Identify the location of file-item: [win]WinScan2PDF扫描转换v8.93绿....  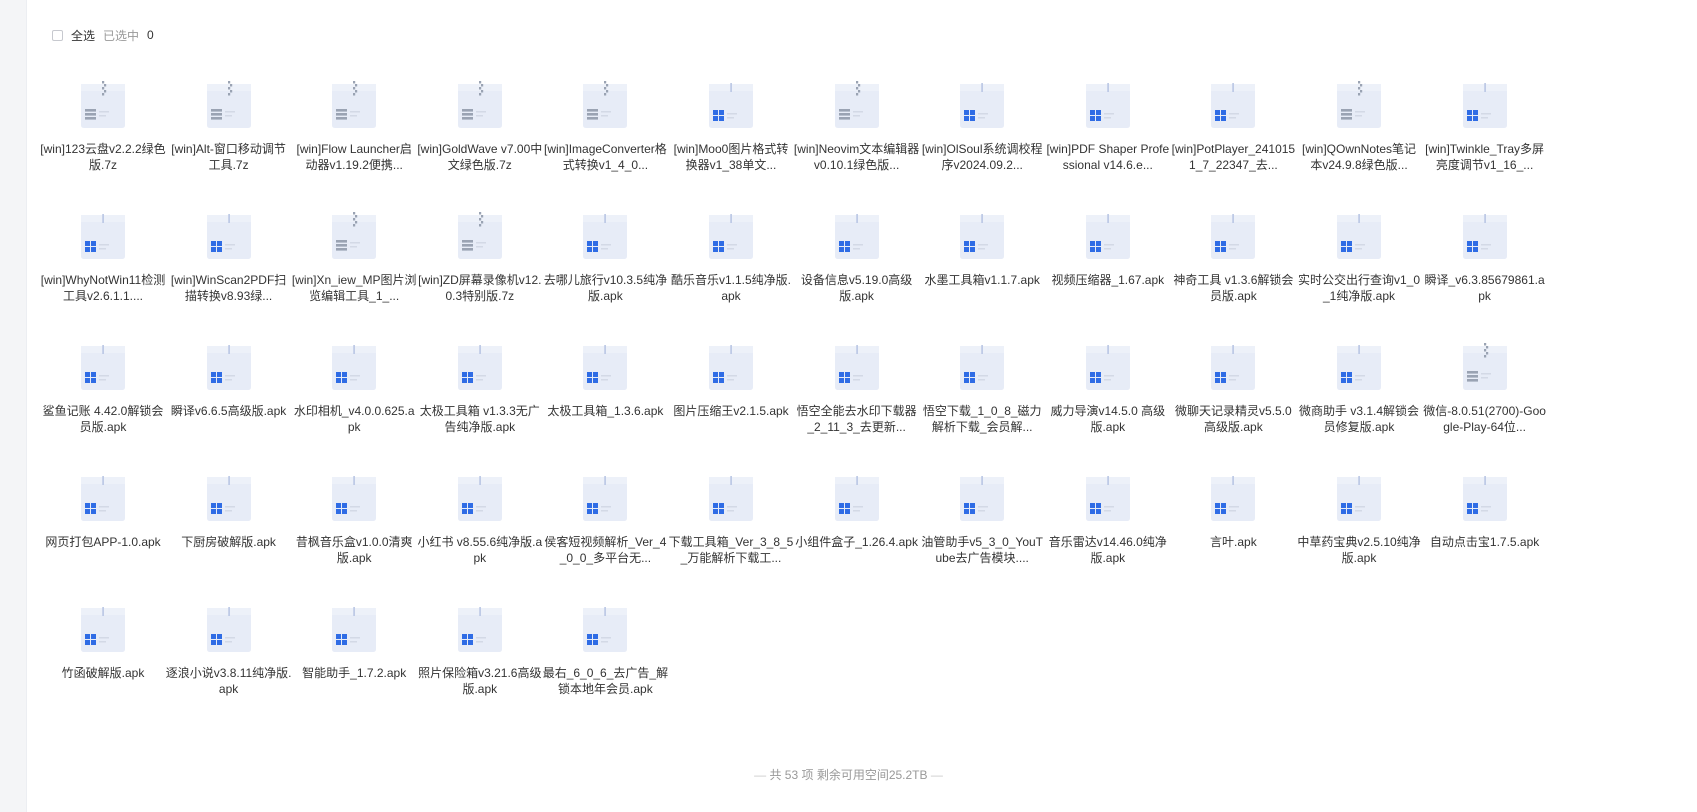
(229, 257).